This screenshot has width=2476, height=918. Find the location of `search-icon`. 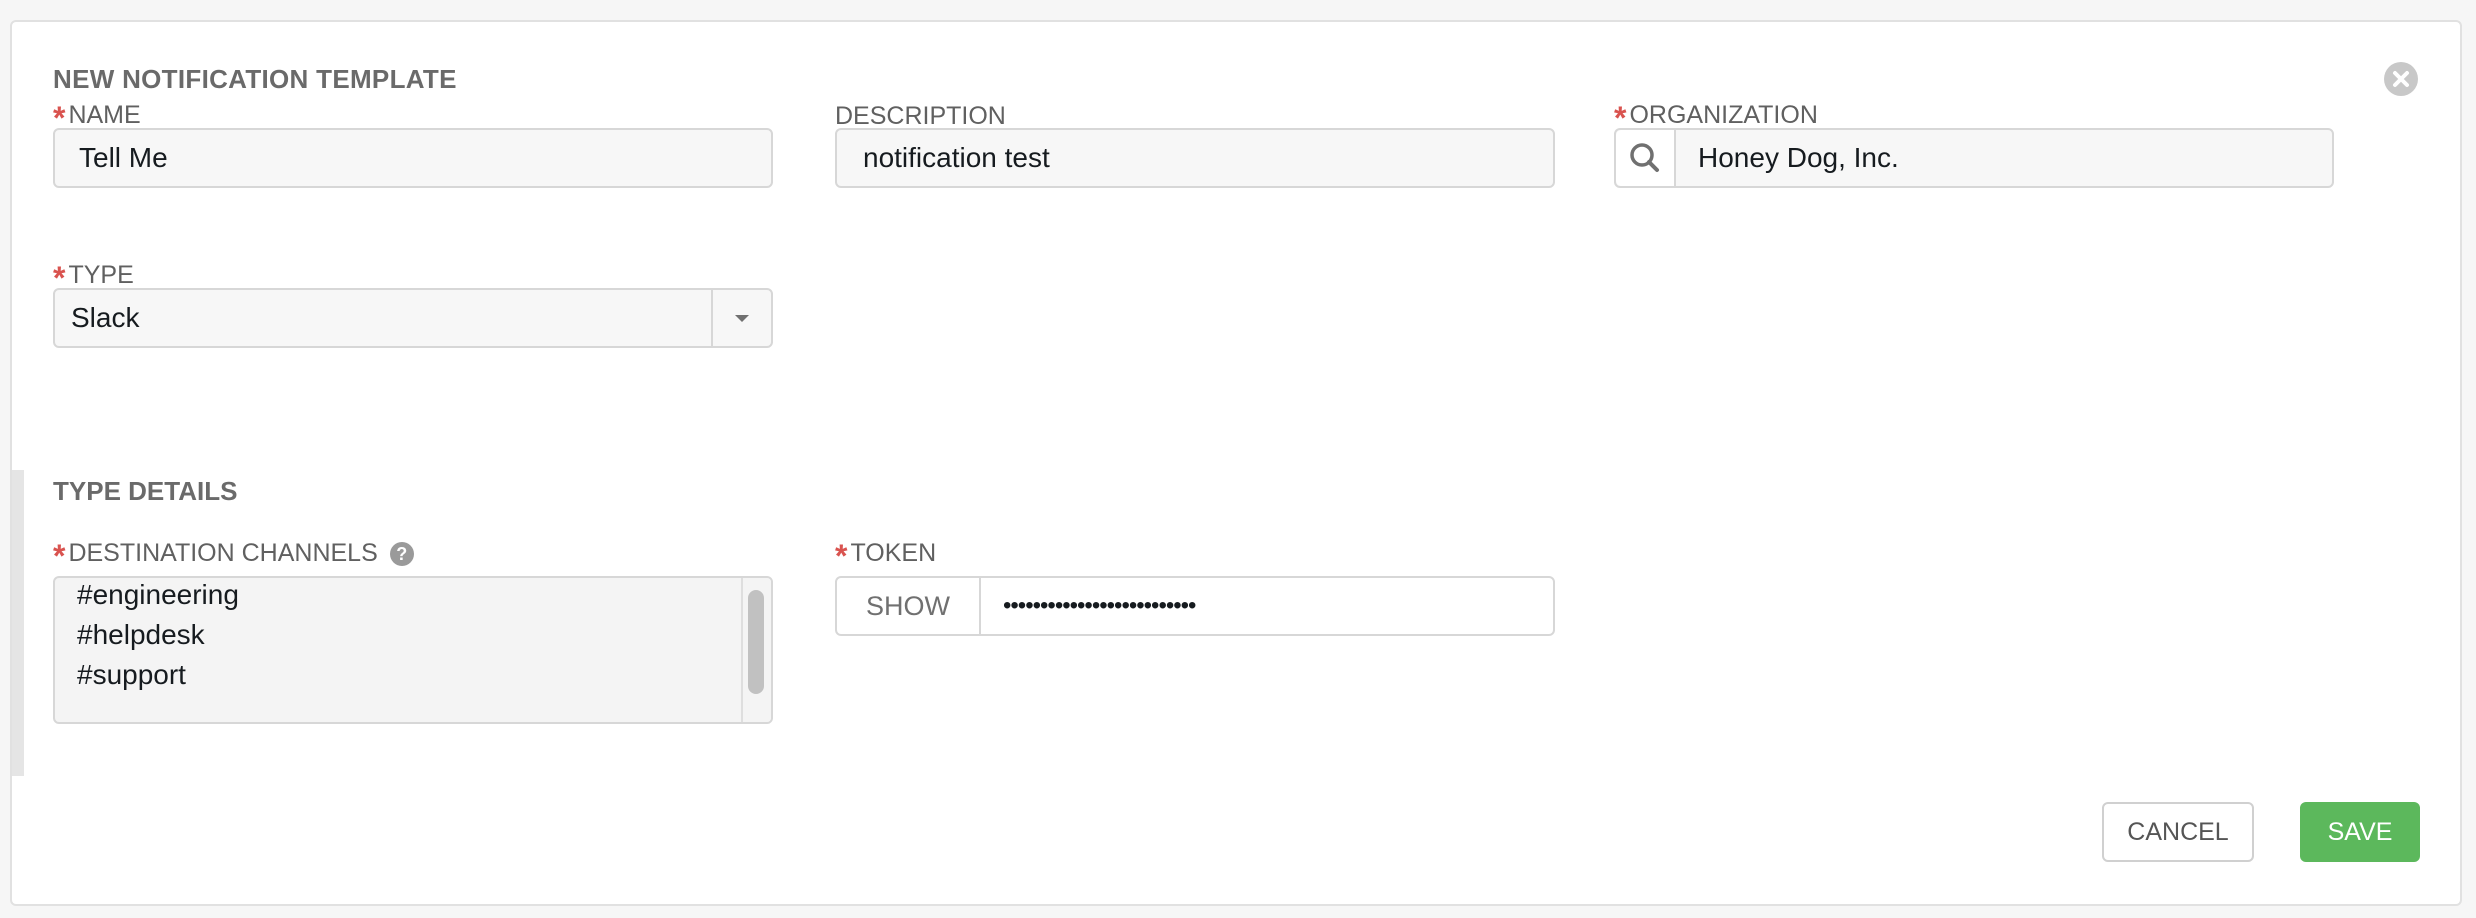

search-icon is located at coordinates (1644, 157).